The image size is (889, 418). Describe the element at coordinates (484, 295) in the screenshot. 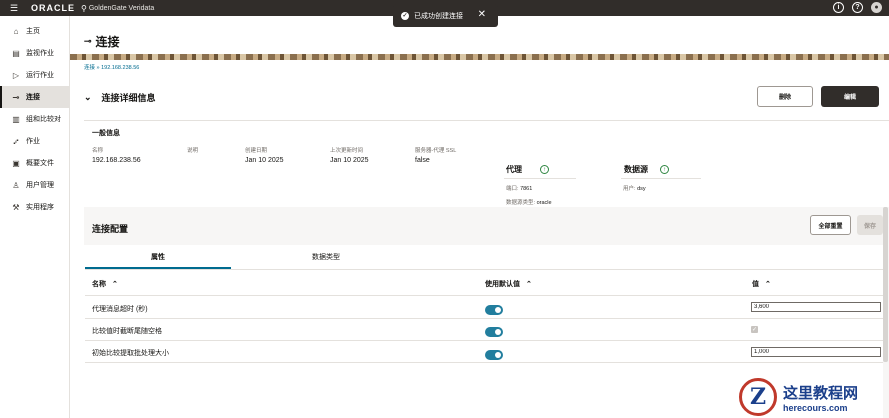

I see `table-header-divider` at that location.